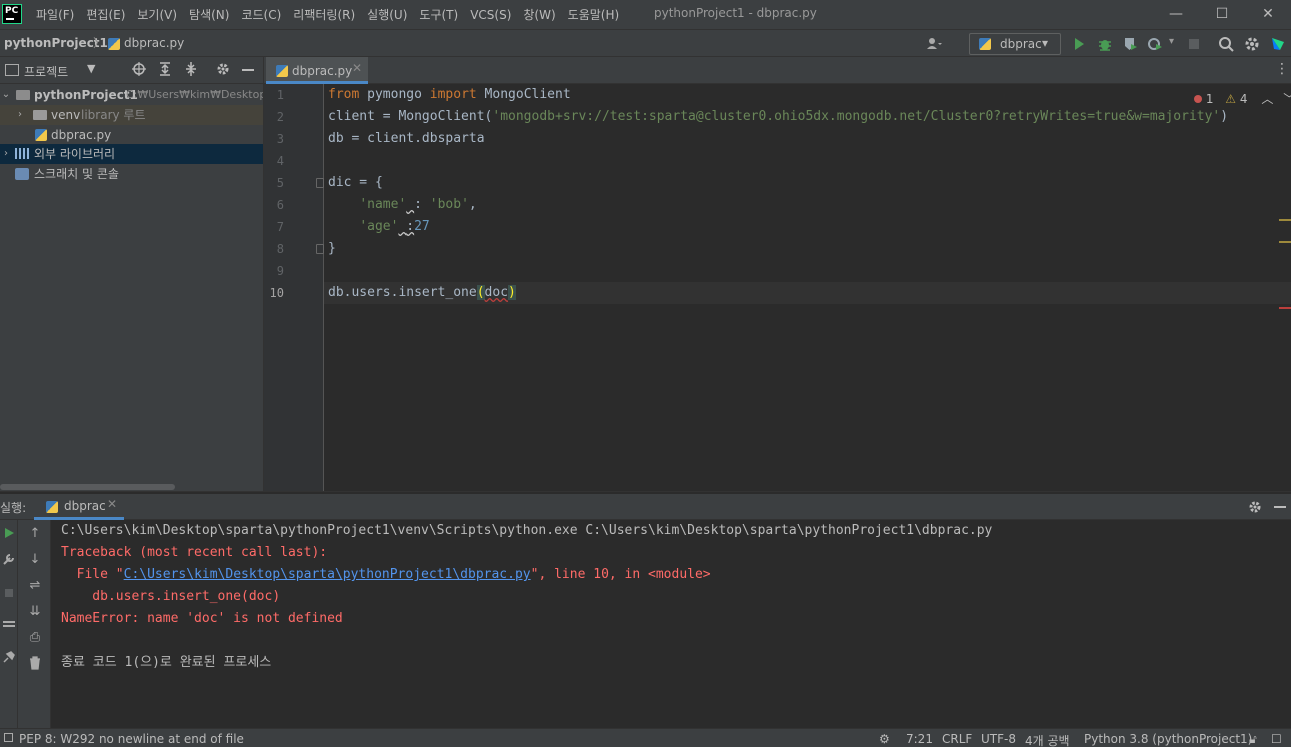  Describe the element at coordinates (394, 226) in the screenshot. I see `code-line-7: 'age' :27` at that location.